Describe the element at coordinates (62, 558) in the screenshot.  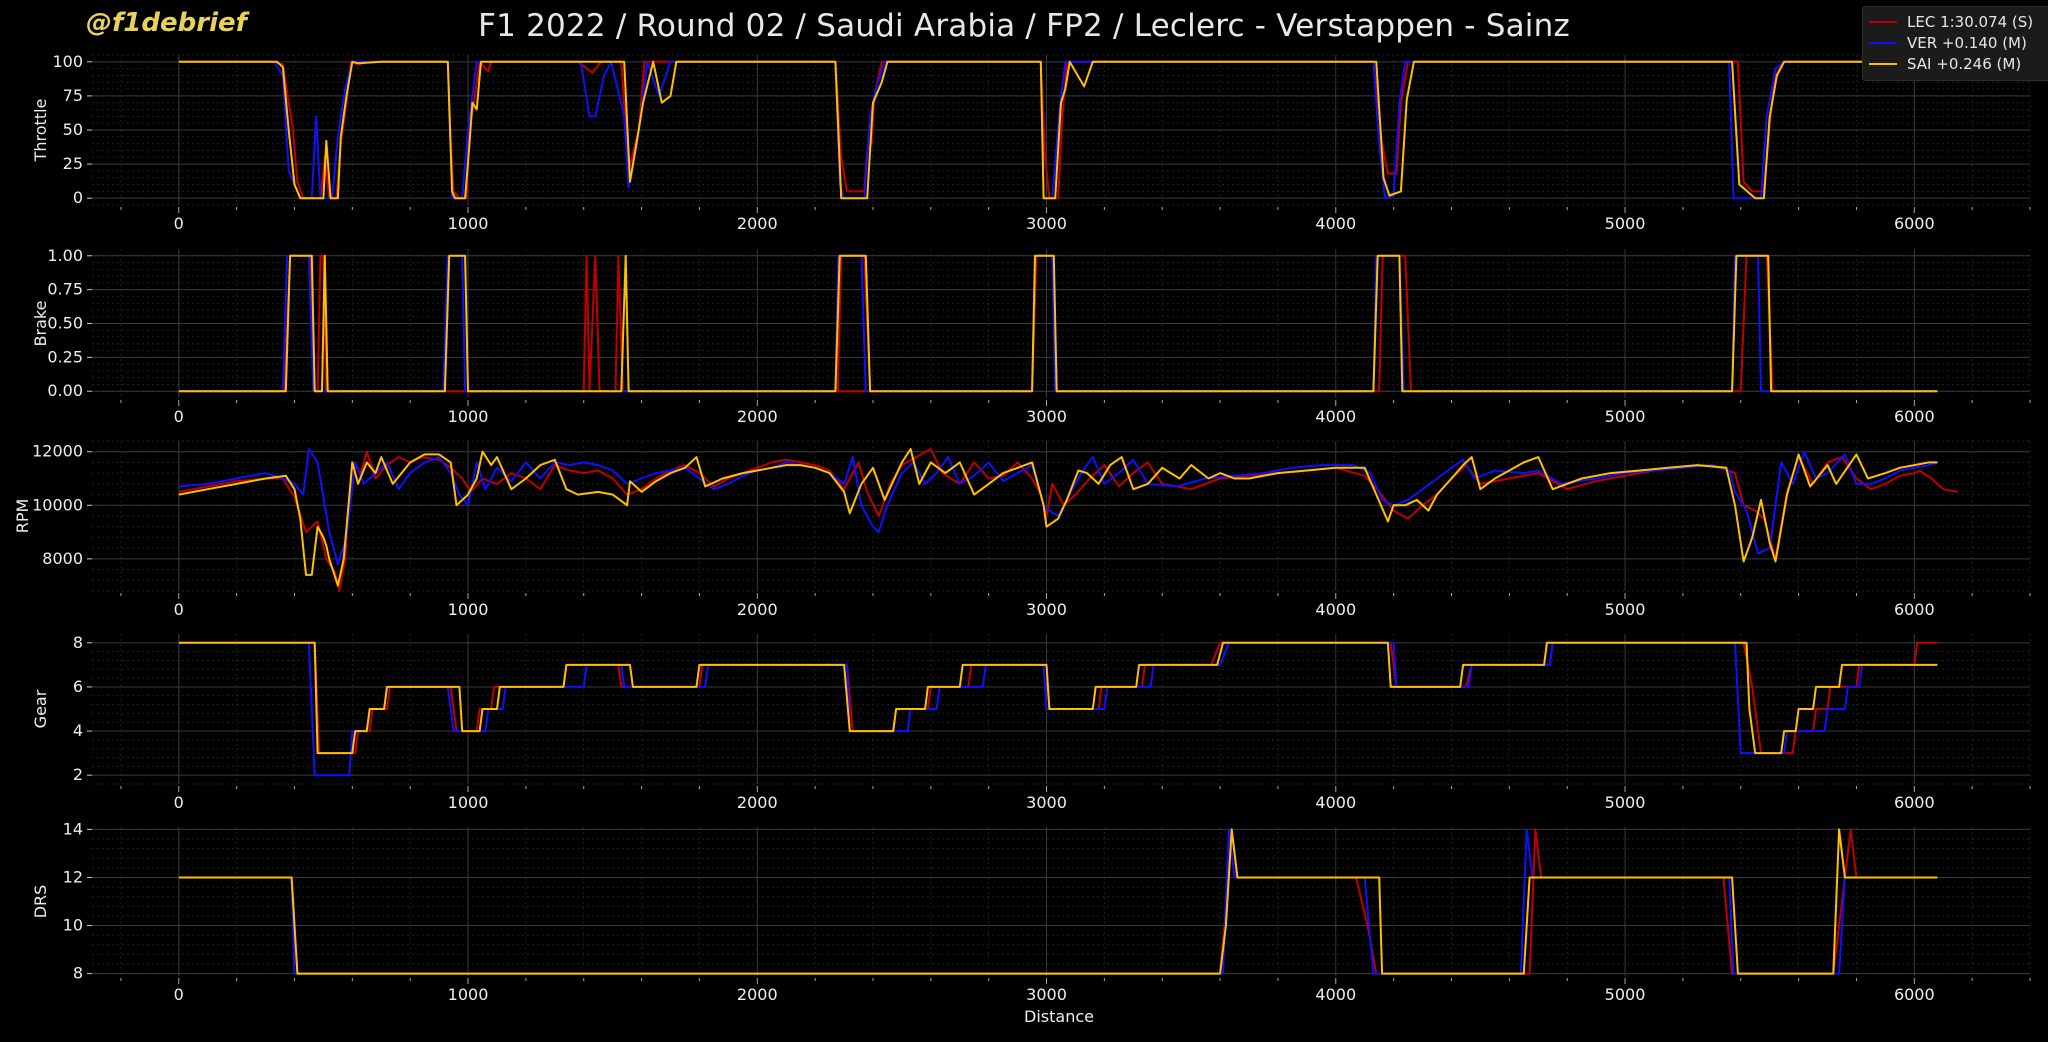
I see `y-tick-label: 8000` at that location.